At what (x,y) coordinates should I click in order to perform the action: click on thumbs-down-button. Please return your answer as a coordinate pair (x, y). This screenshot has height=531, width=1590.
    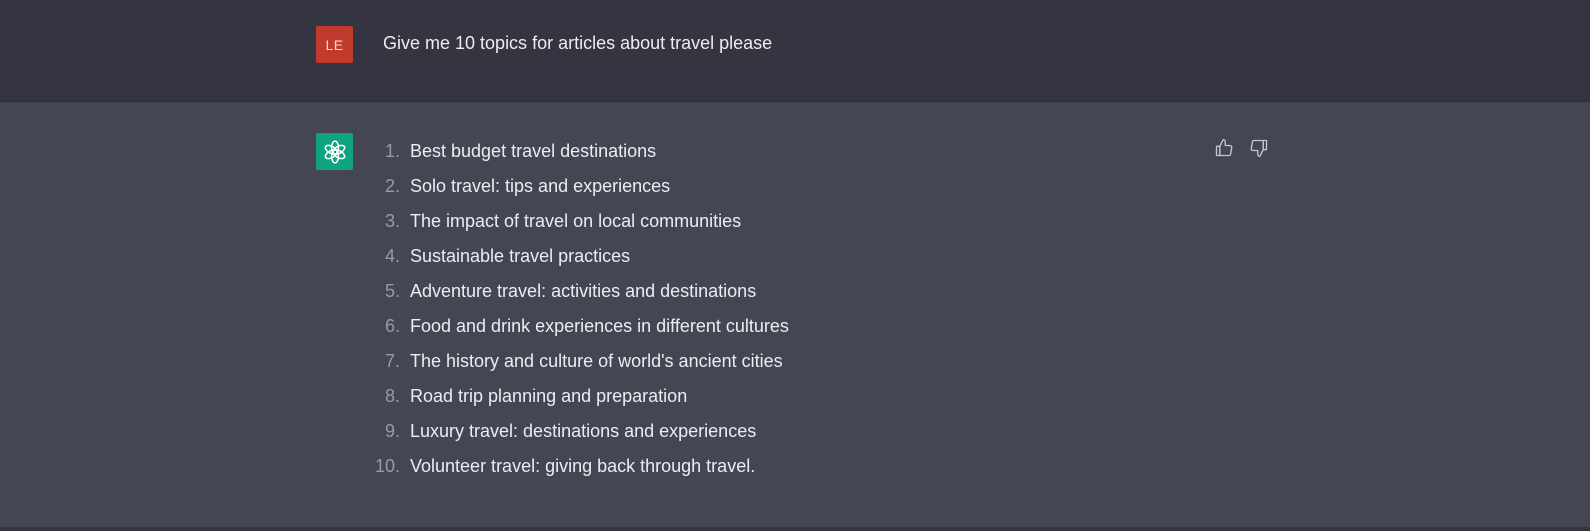
    Looking at the image, I should click on (1259, 148).